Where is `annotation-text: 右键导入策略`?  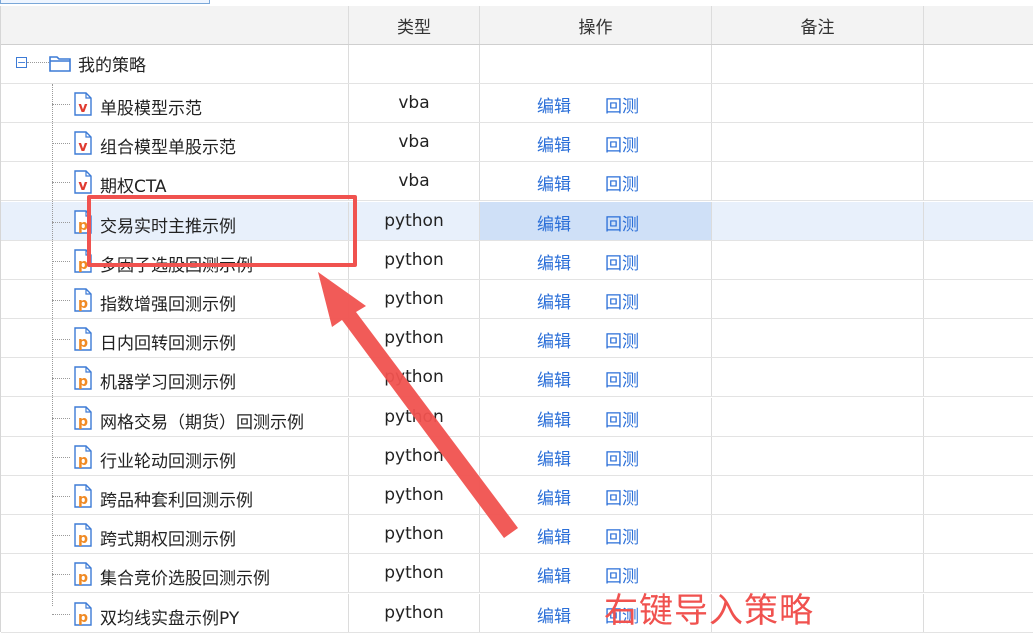 annotation-text: 右键导入策略 is located at coordinates (709, 611).